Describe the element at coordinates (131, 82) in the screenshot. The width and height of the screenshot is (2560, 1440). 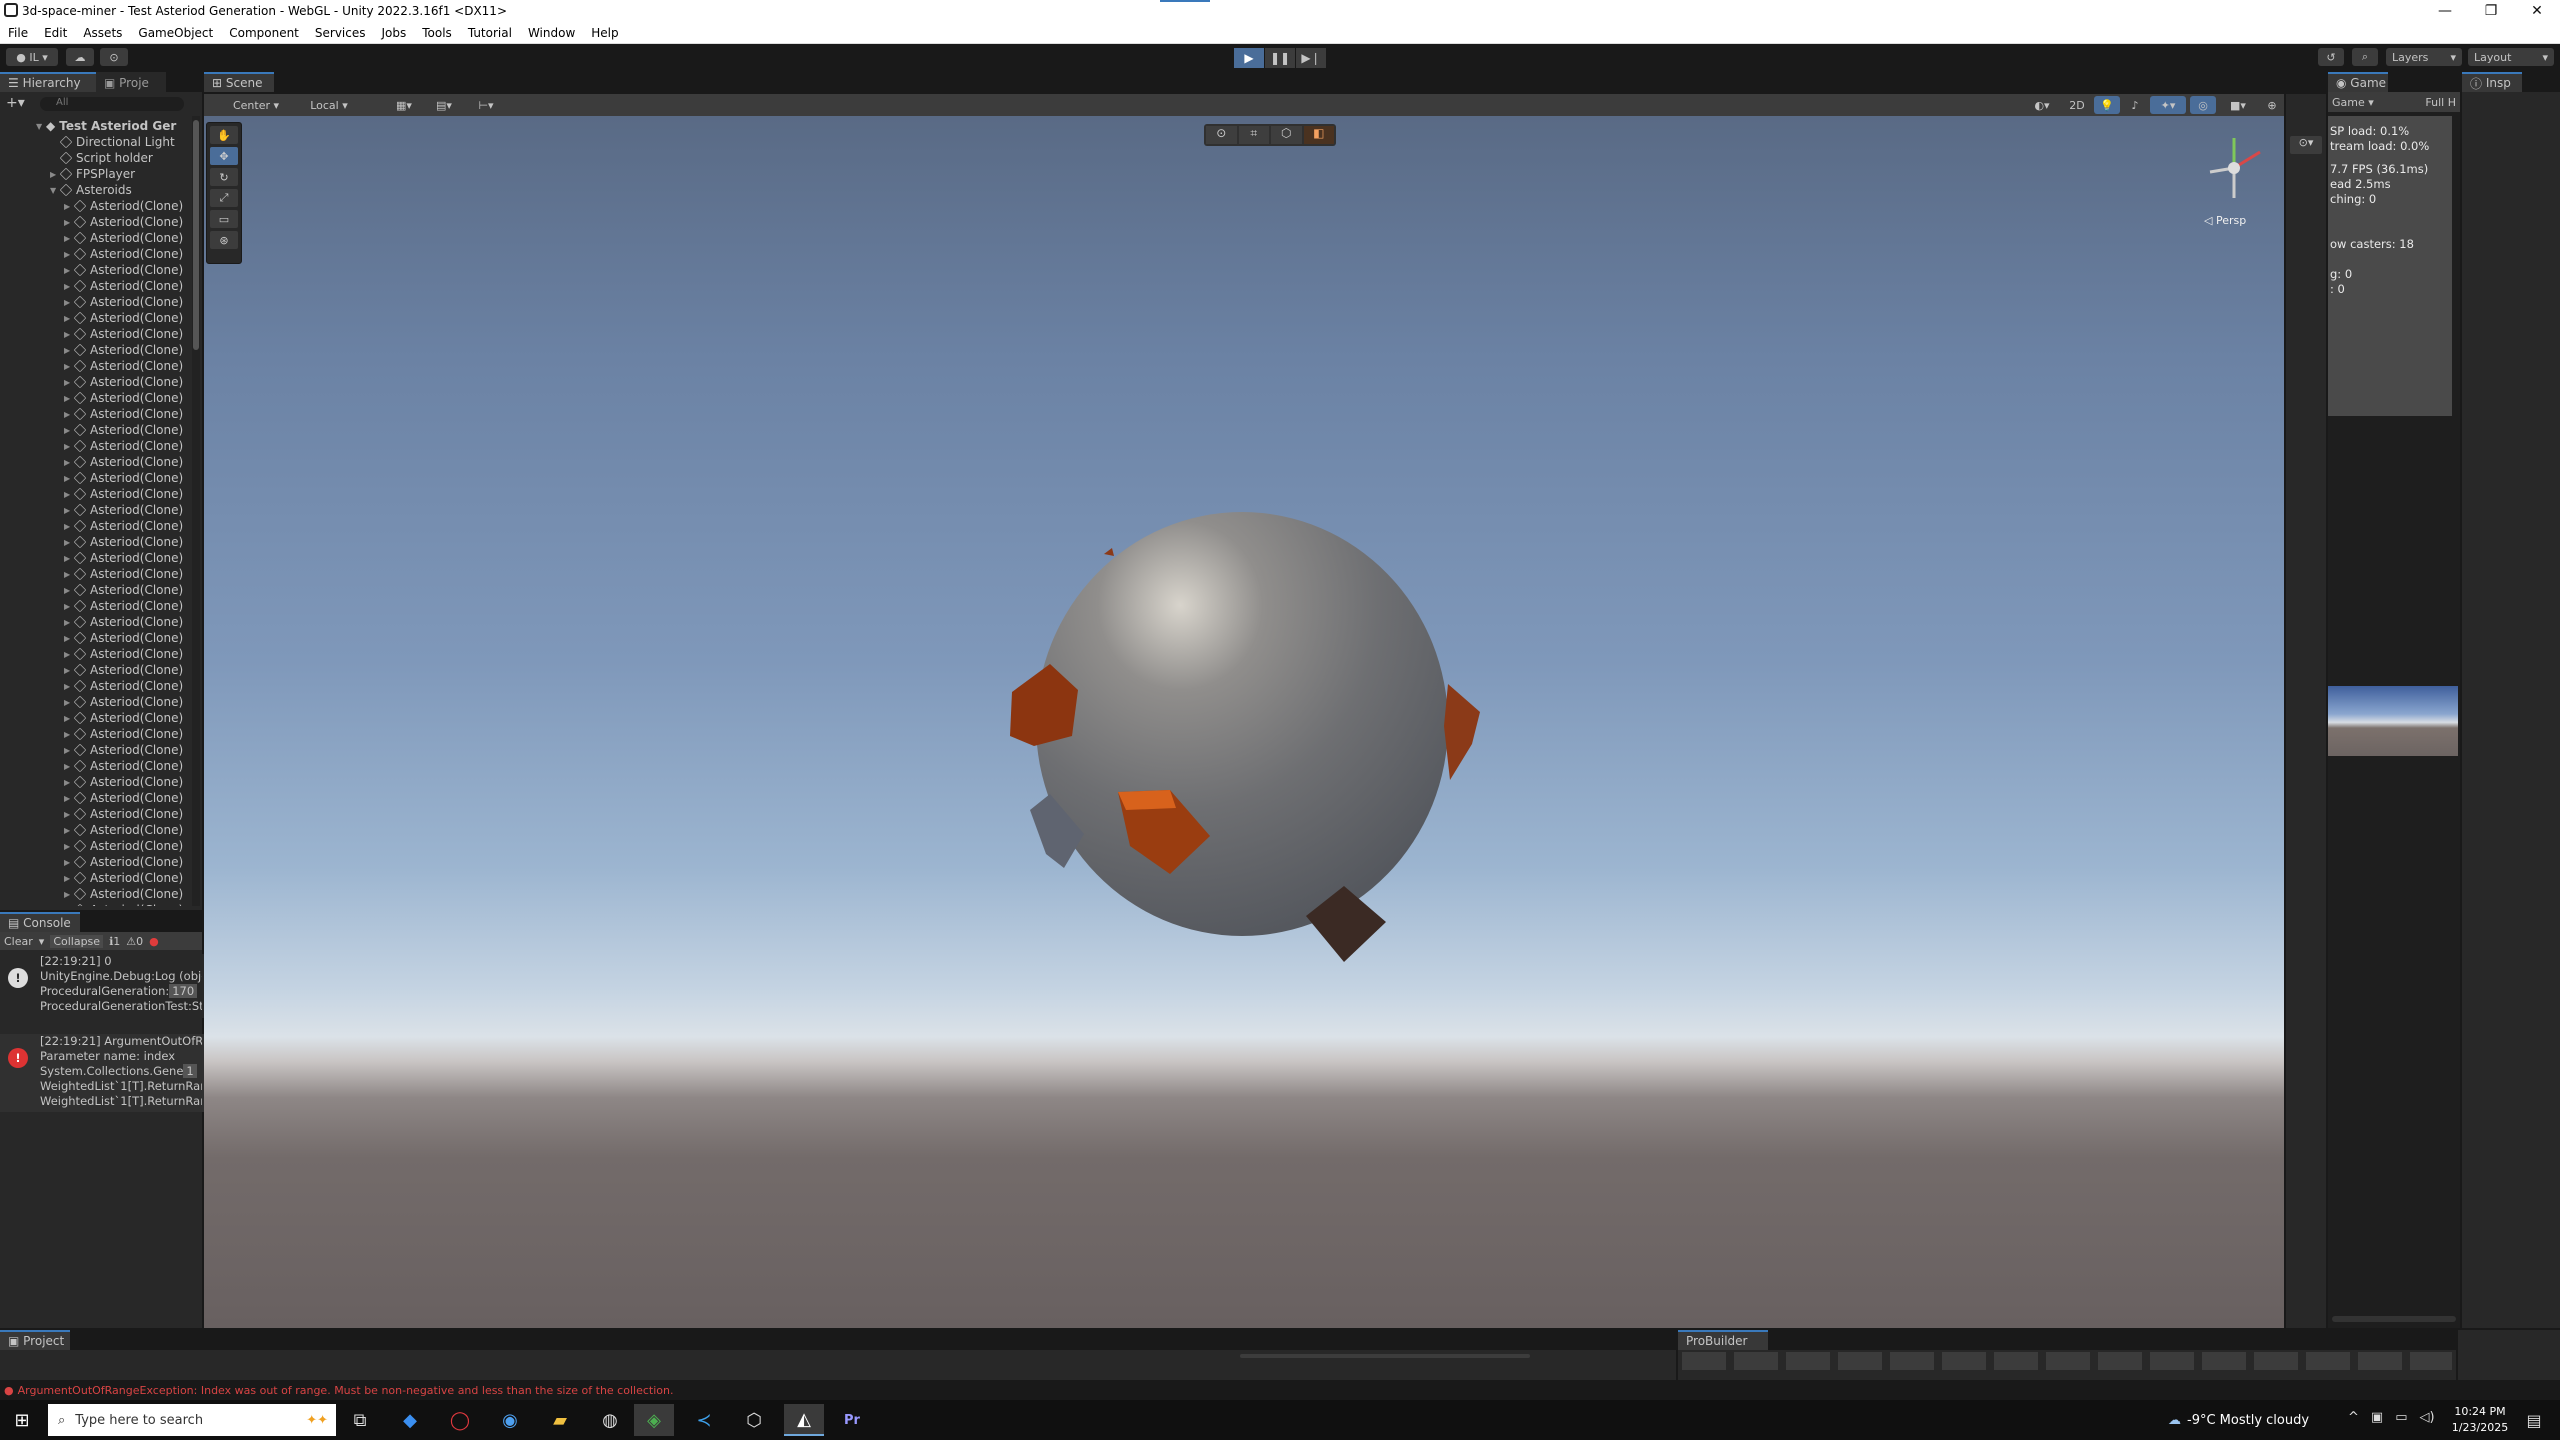
I see `tab-project: ▣ Proje` at that location.